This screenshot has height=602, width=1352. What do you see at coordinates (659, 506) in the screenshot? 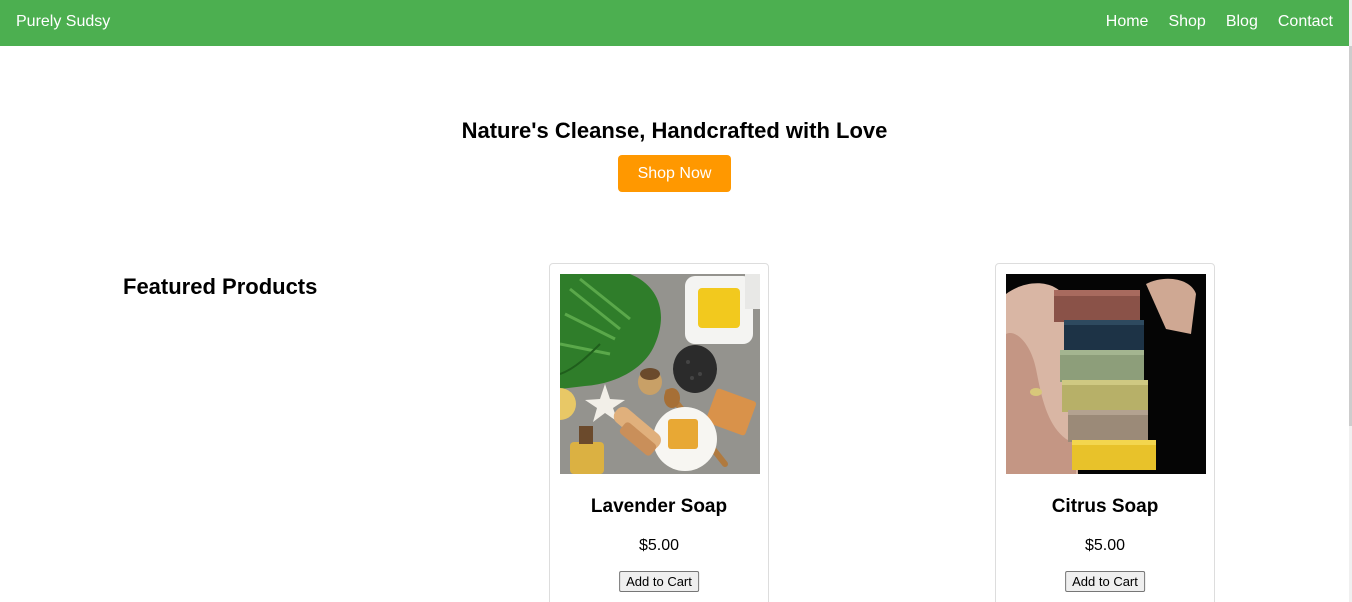
I see `product-name: Lavender Soap` at bounding box center [659, 506].